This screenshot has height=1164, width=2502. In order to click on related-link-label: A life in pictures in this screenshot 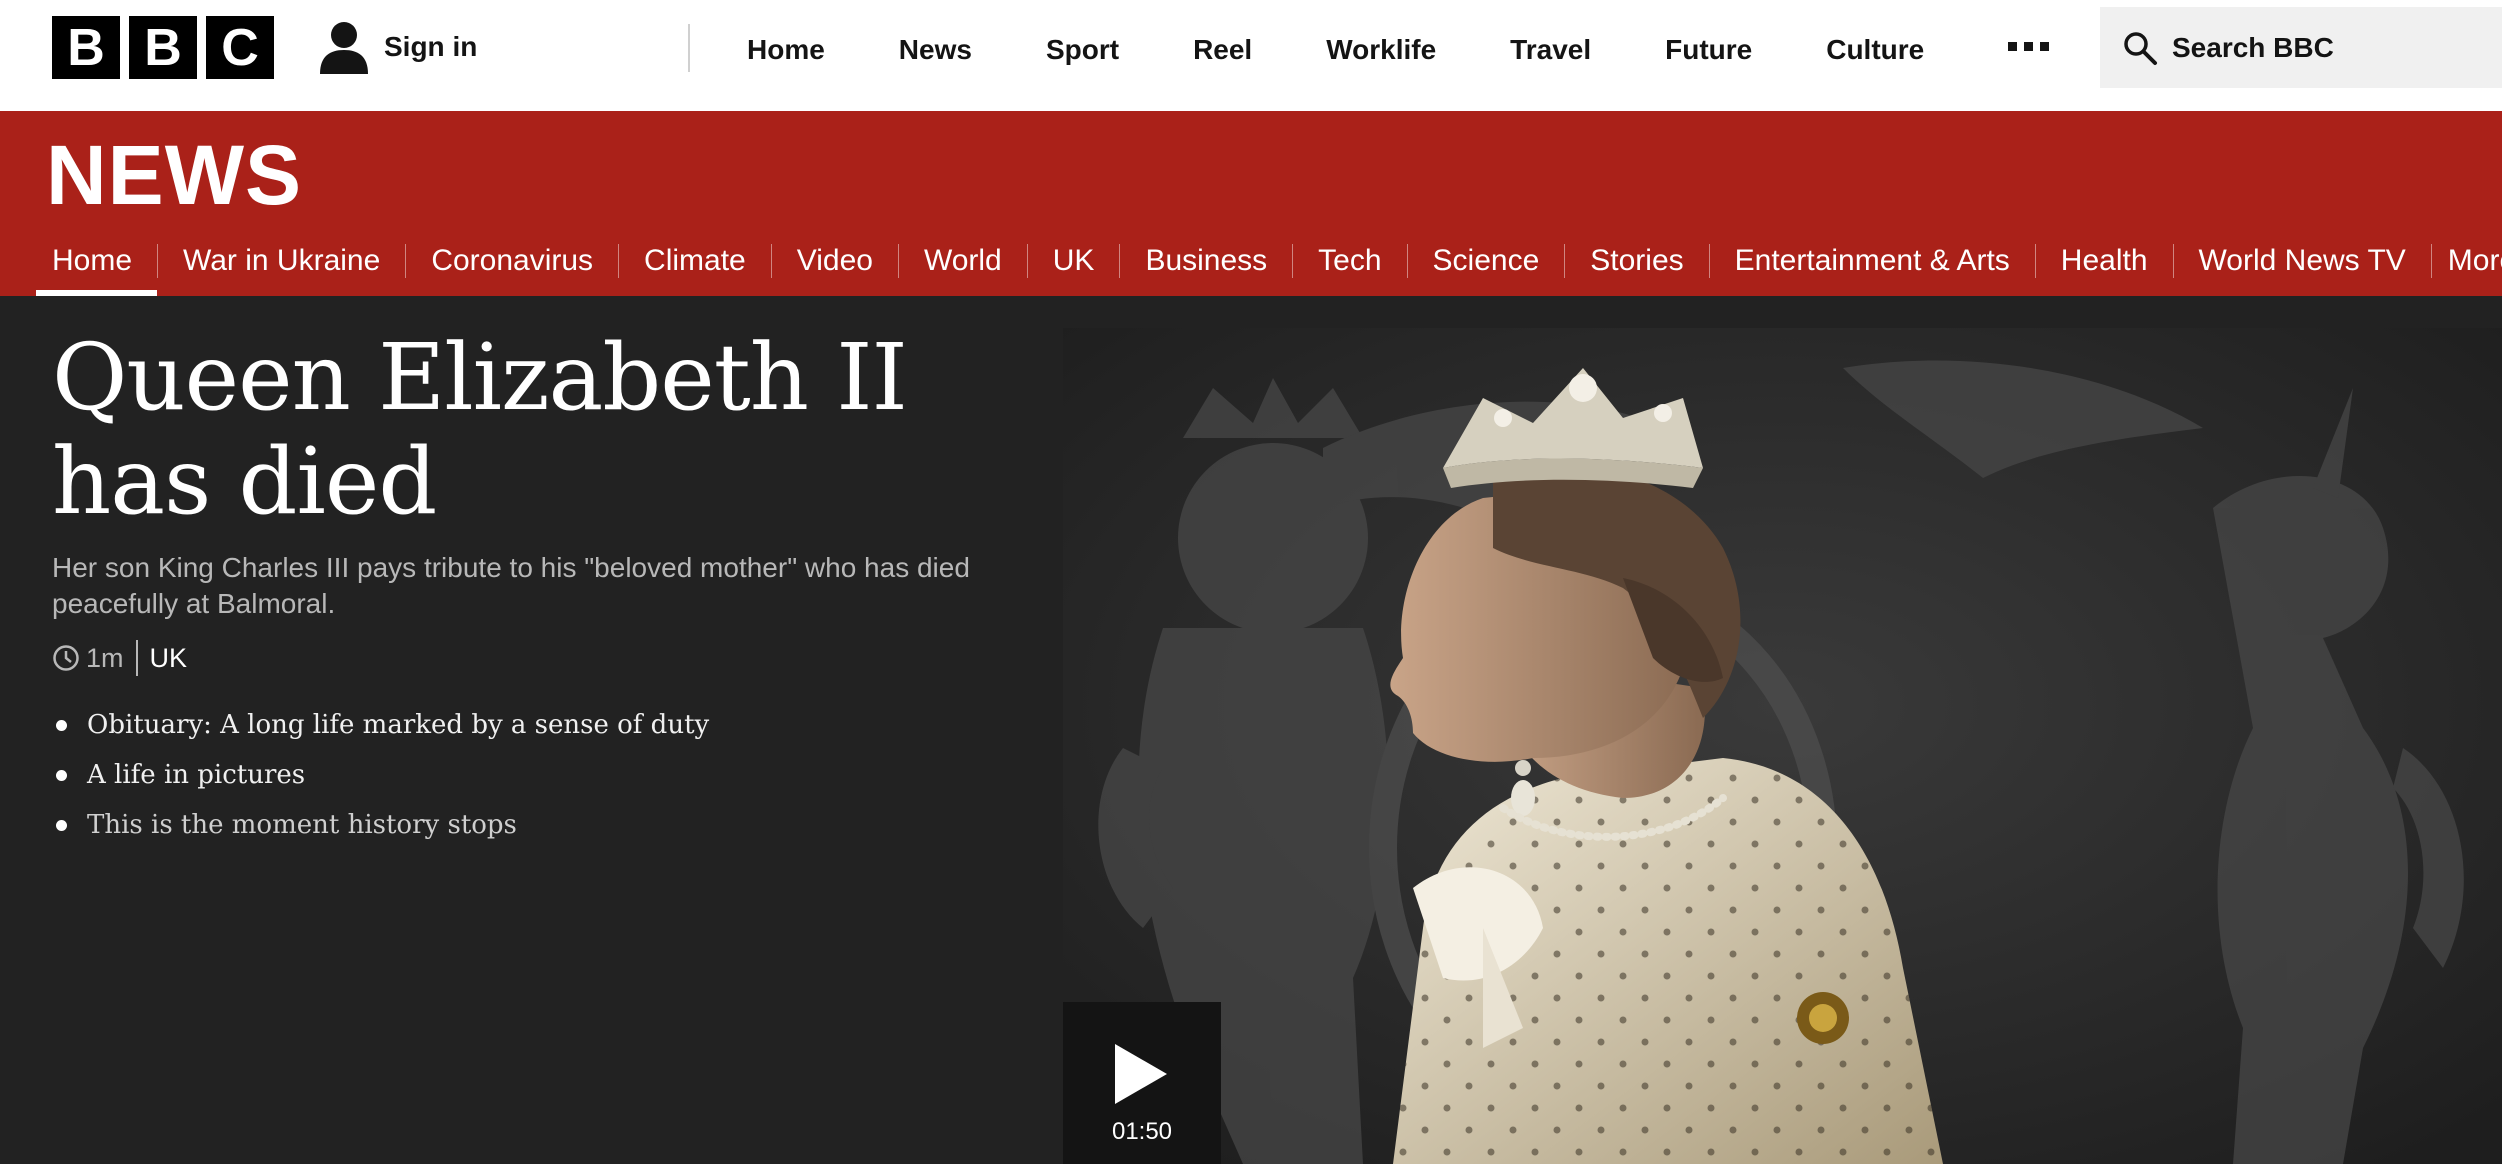, I will do `click(196, 775)`.